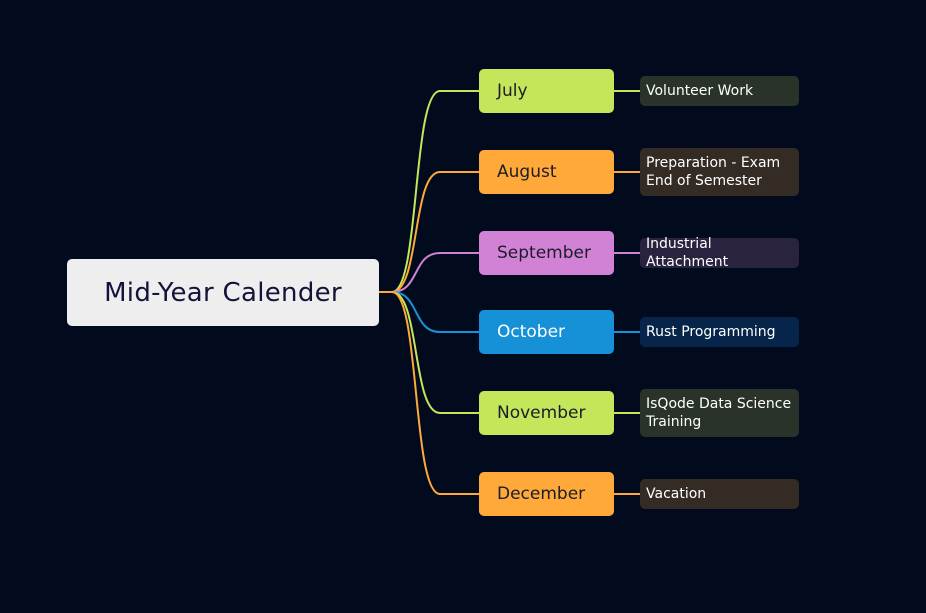  I want to click on root-topic: Mid-Year Calender, so click(223, 292).